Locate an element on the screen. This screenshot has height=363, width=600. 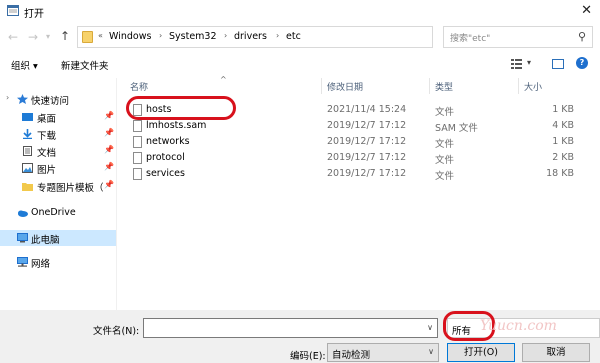
overflow-chevron-icon: « is located at coordinates (100, 35).